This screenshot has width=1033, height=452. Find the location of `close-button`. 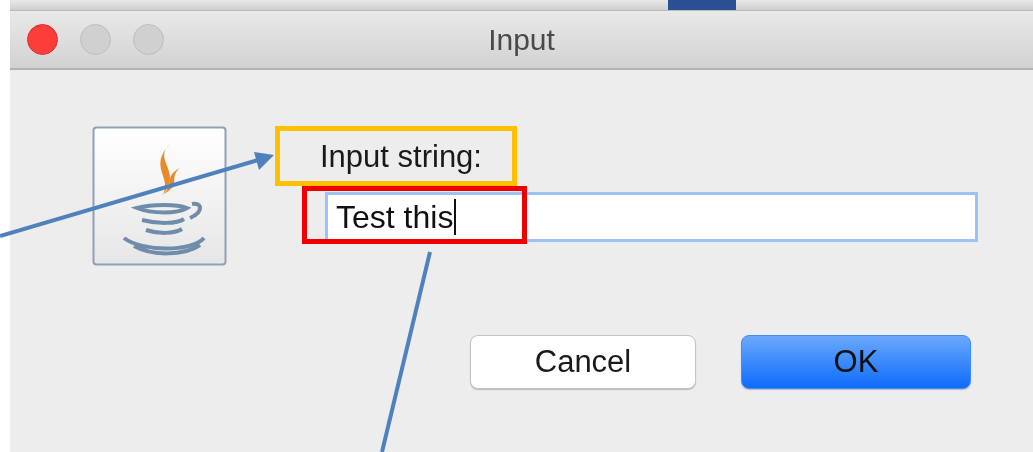

close-button is located at coordinates (42, 39).